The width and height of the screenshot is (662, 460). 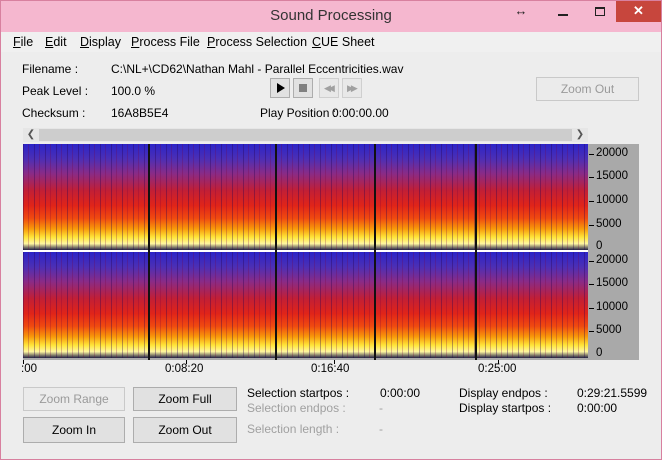 I want to click on minimize-icon, so click(x=563, y=14).